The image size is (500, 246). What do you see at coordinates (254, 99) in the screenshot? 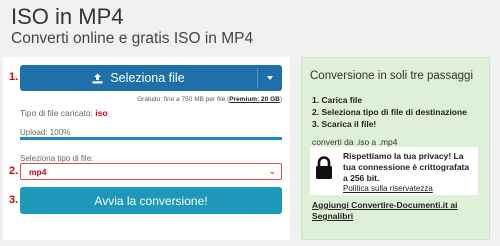
I see `premium-link: Premium: 20 GB` at bounding box center [254, 99].